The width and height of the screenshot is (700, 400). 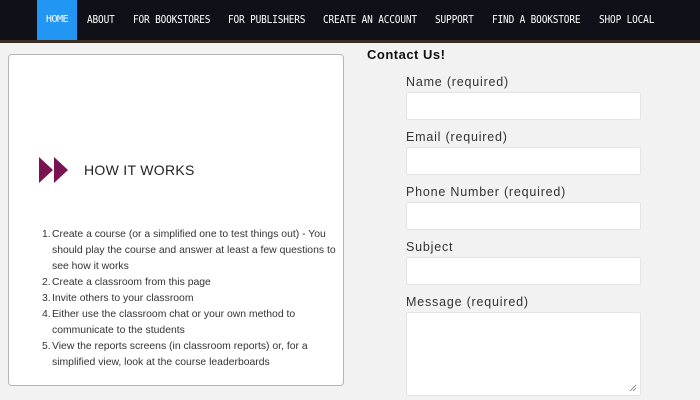 What do you see at coordinates (626, 20) in the screenshot?
I see `nav-item-shop-local: SHOP LOCAL` at bounding box center [626, 20].